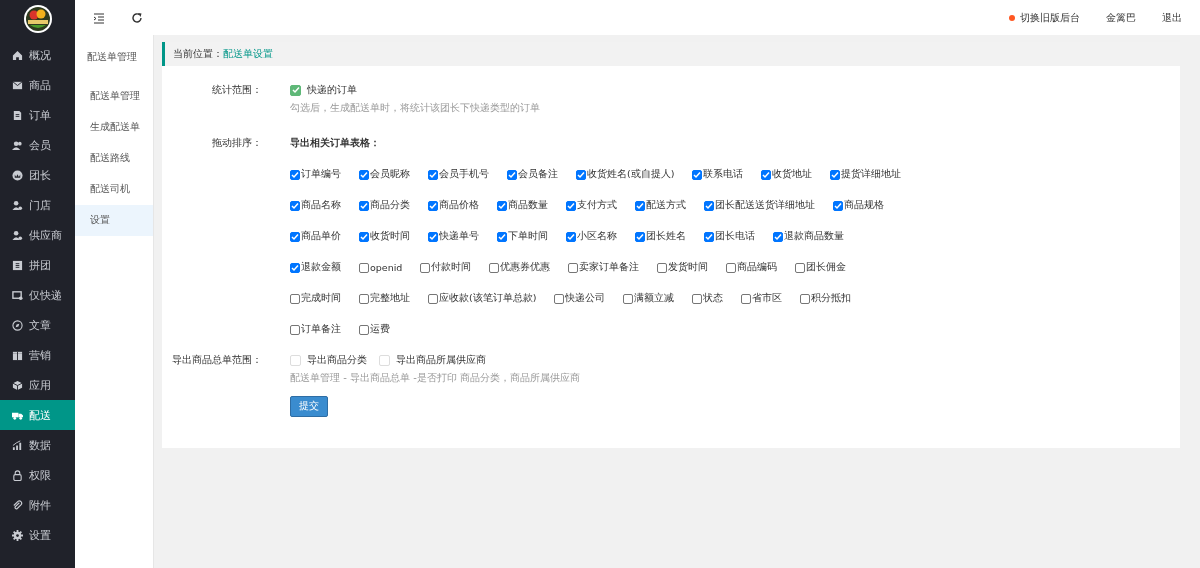 Image resolution: width=1200 pixels, height=568 pixels. Describe the element at coordinates (528, 236) in the screenshot. I see `checkbox-label: 下单时间` at that location.